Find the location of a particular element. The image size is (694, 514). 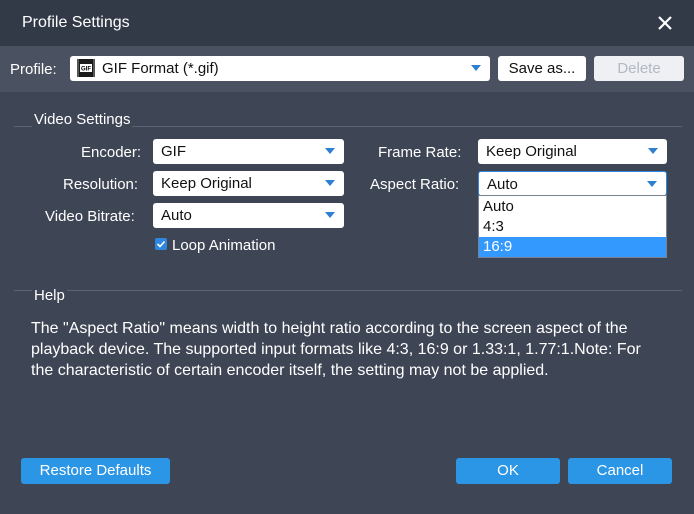

cancel-button: Cancel is located at coordinates (620, 471).